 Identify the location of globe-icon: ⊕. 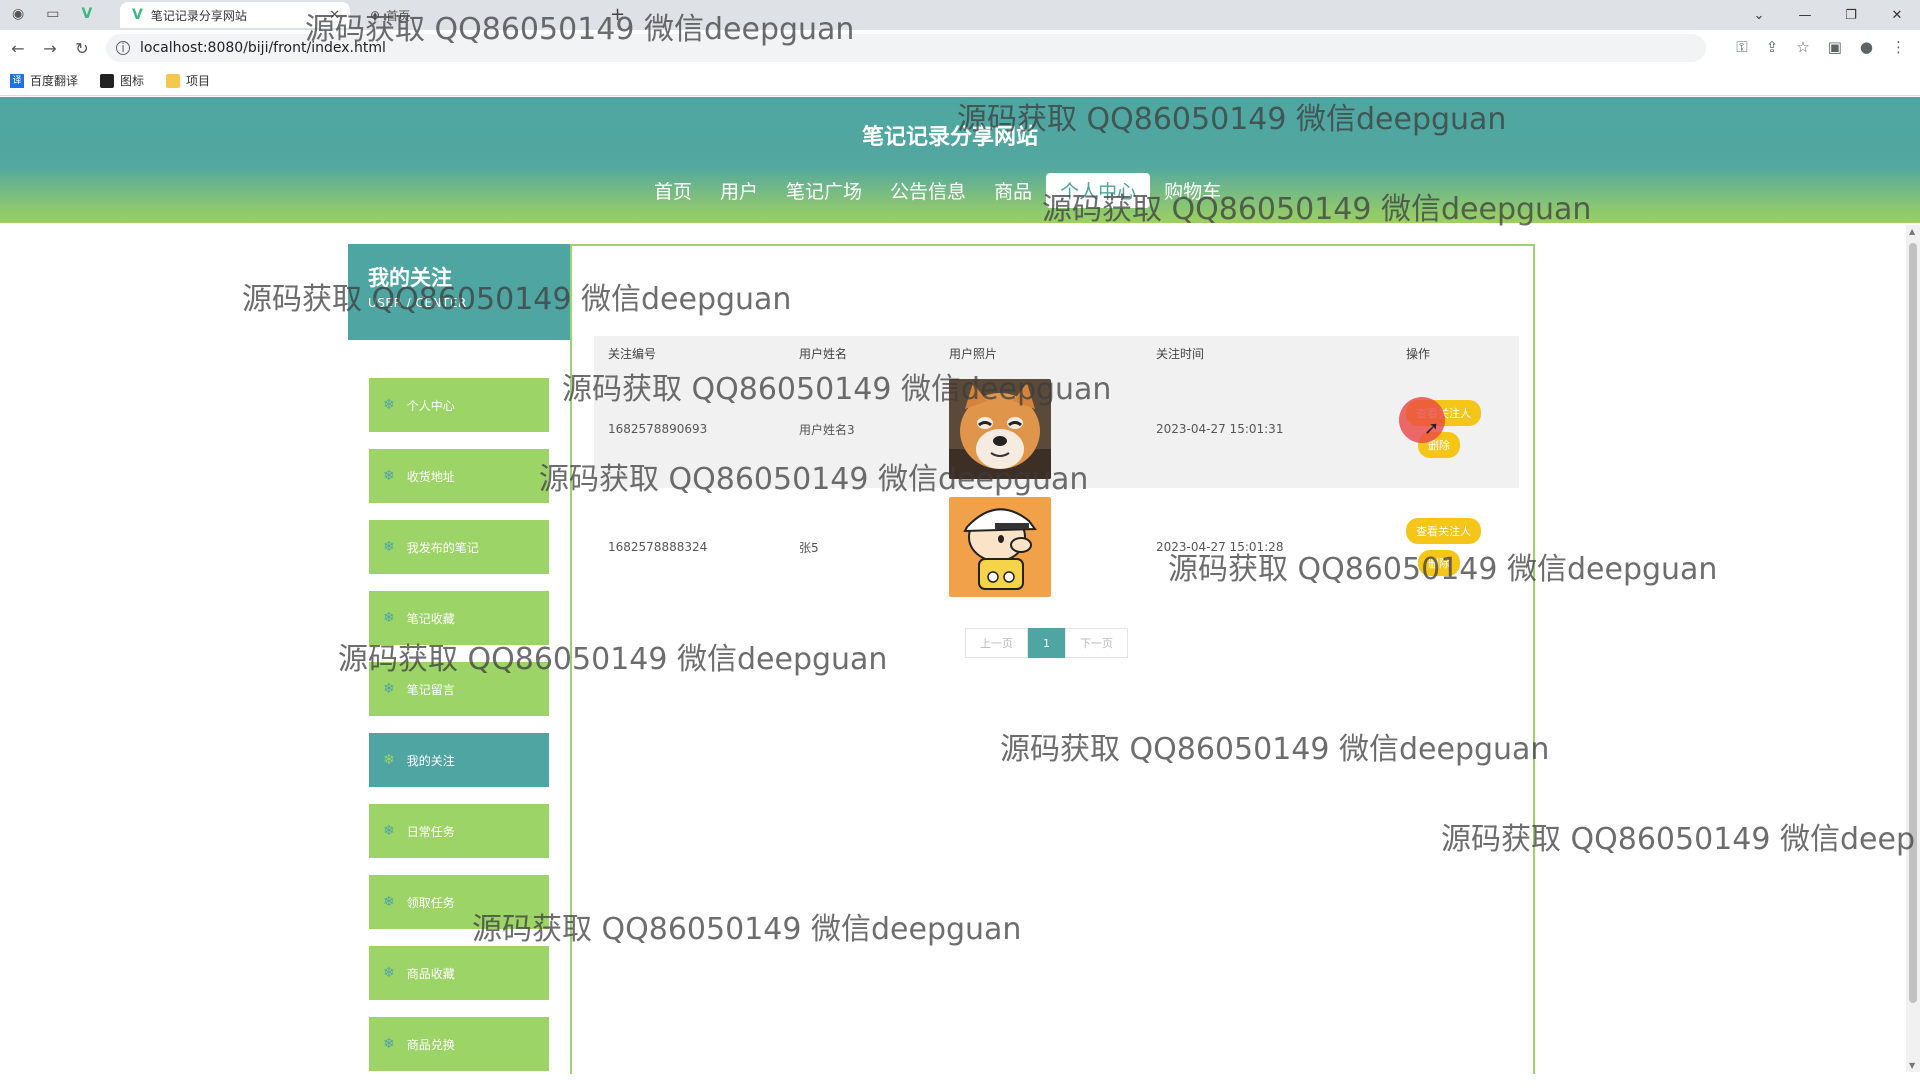
(375, 15).